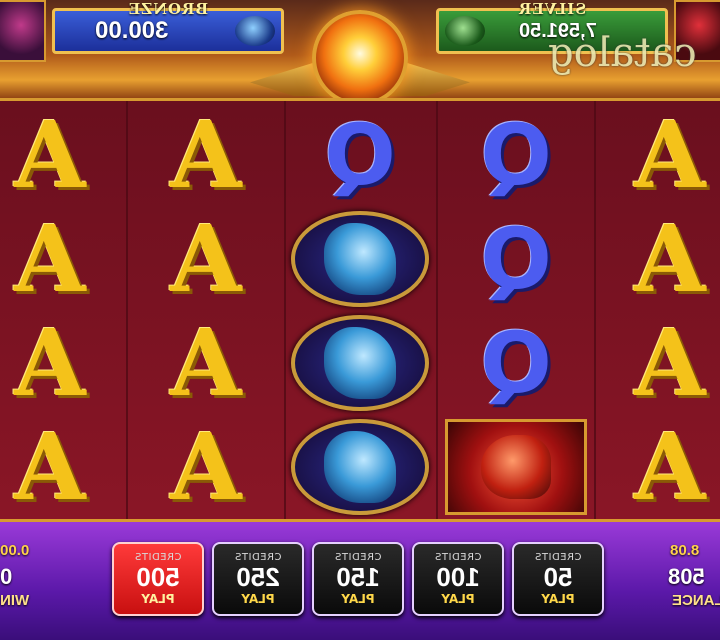  I want to click on bet-button-150: CREDITS 150 PLAY, so click(358, 579).